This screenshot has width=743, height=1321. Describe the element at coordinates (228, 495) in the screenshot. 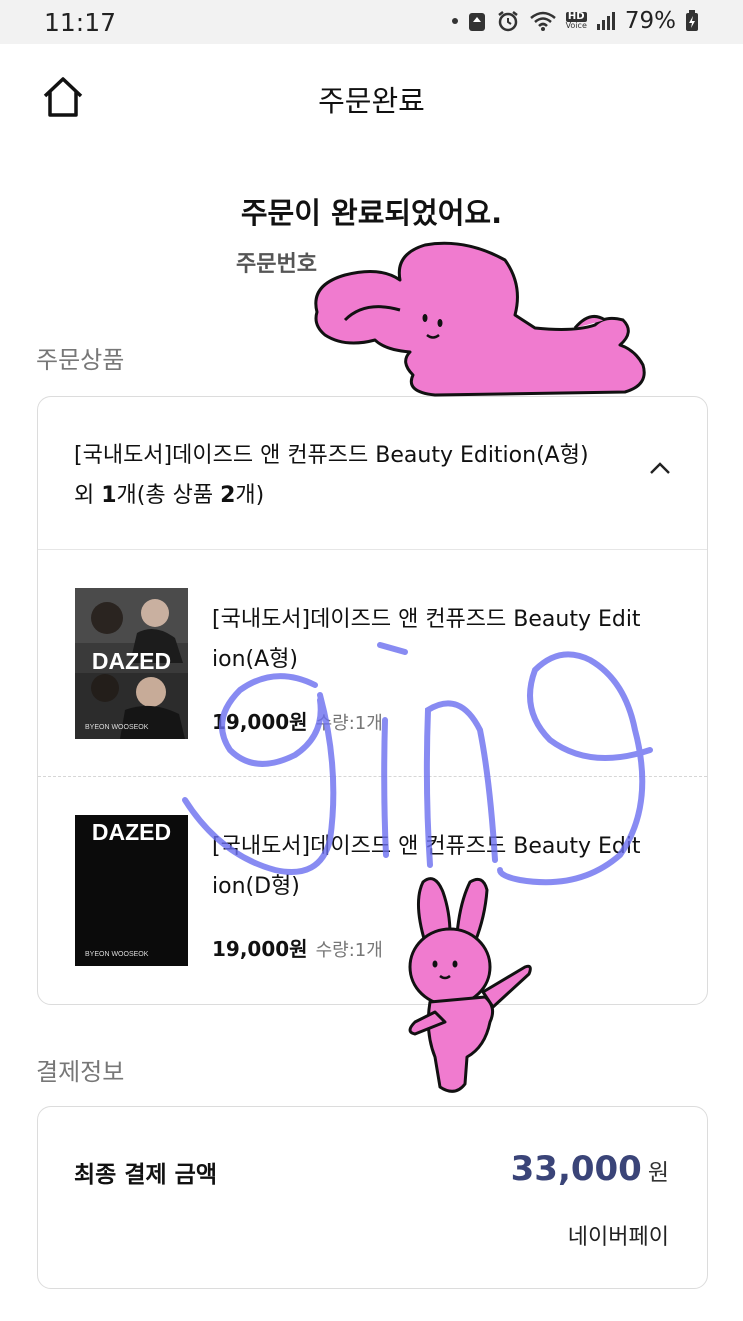

I see `summary-total-count: 2` at that location.